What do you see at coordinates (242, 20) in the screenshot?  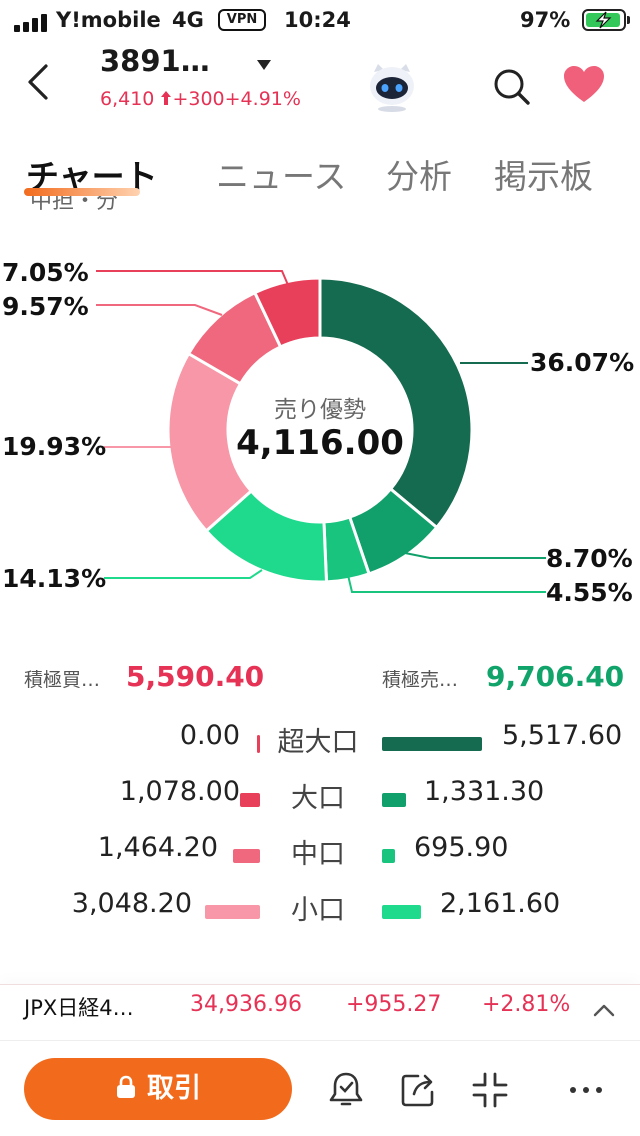 I see `vpn-badge: VPN` at bounding box center [242, 20].